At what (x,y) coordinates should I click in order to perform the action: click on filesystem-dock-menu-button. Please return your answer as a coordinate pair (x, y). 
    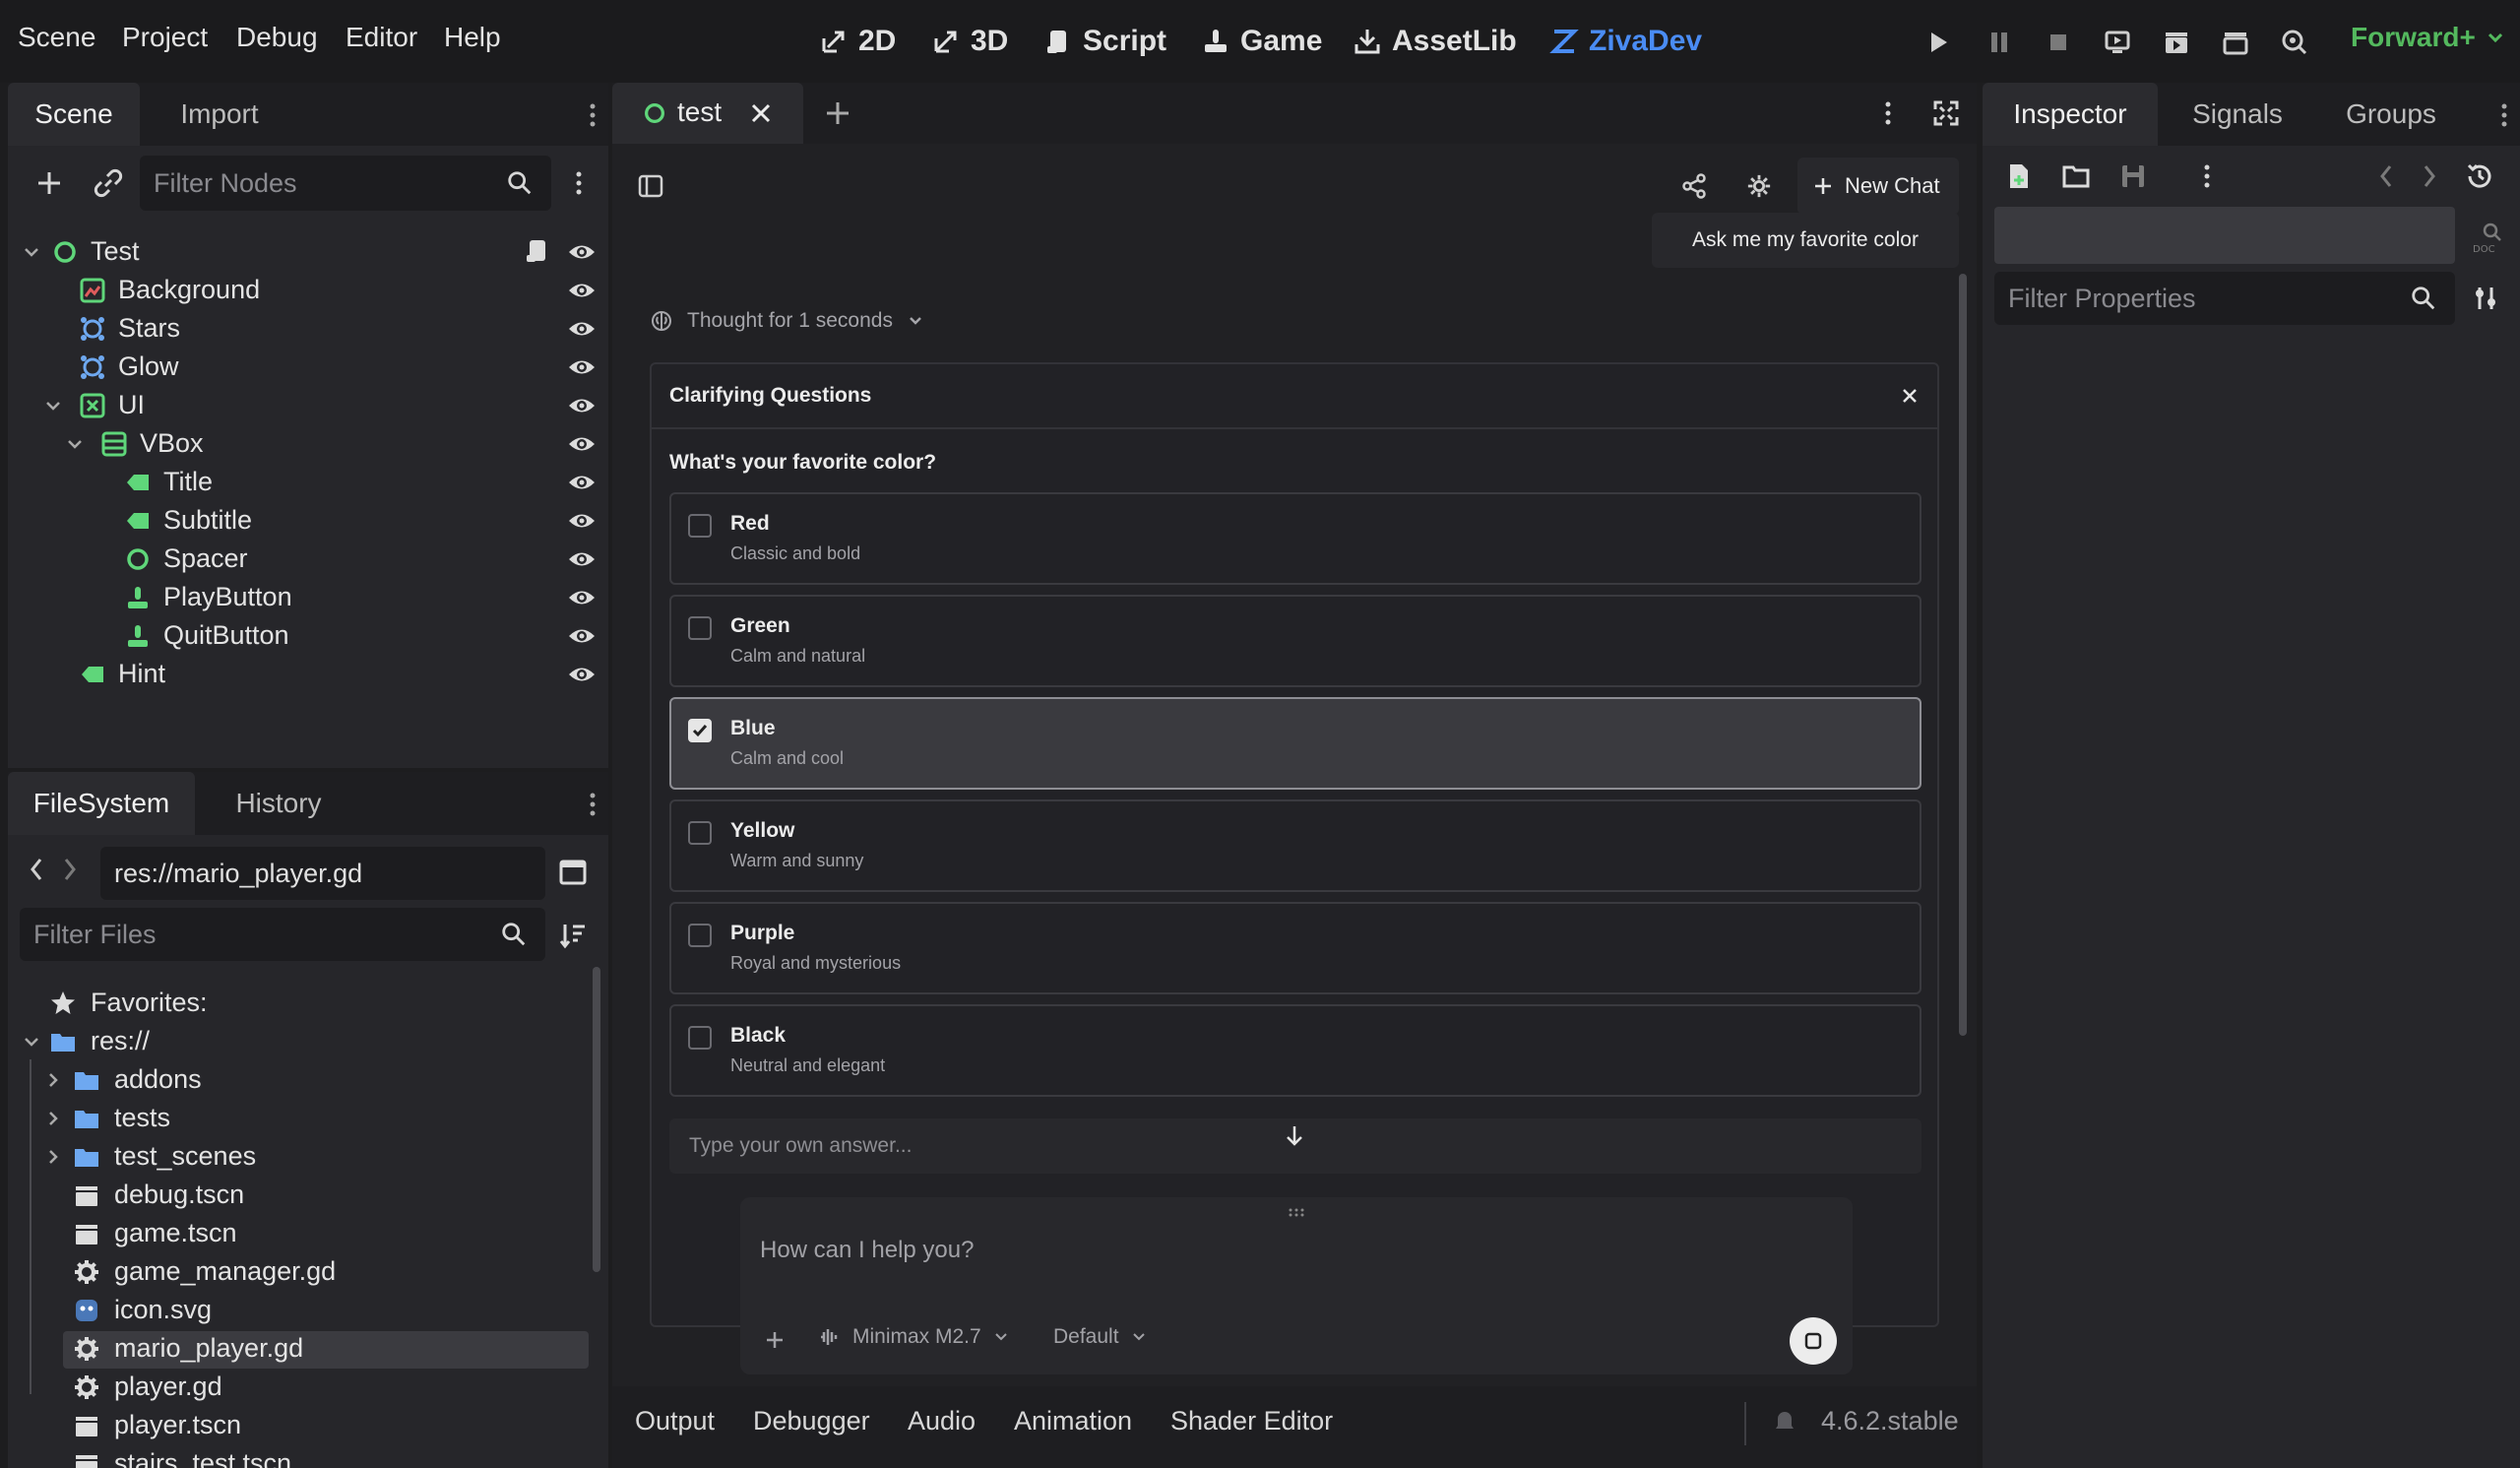
    Looking at the image, I should click on (592, 805).